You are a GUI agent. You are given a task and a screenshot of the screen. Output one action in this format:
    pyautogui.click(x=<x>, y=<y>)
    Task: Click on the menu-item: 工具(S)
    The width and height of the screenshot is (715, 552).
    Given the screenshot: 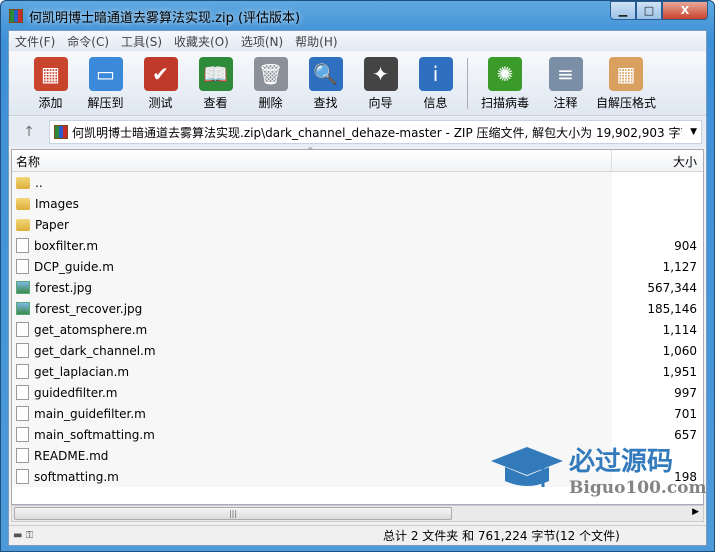 What is the action you would take?
    pyautogui.click(x=141, y=41)
    